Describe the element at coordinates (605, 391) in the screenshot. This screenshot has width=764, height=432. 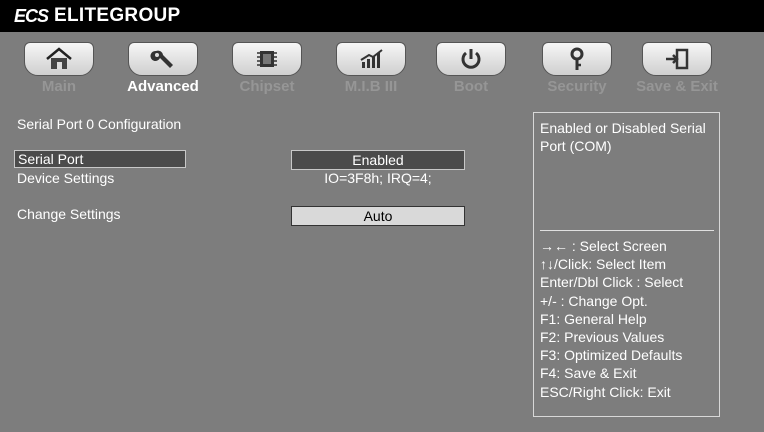
I see `help-key-line: ESC/Right Click: Exit` at that location.